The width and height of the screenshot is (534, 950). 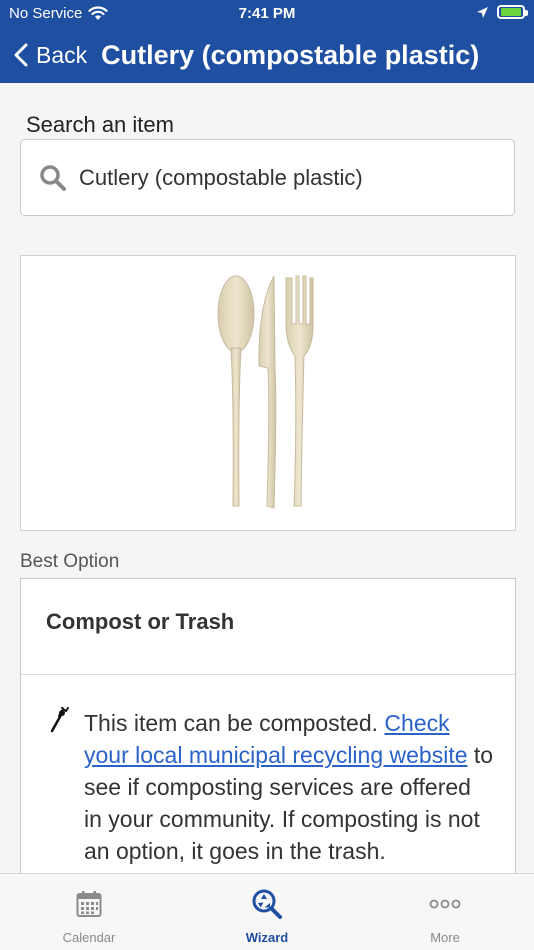 What do you see at coordinates (445, 937) in the screenshot?
I see `tab-label-more: More` at bounding box center [445, 937].